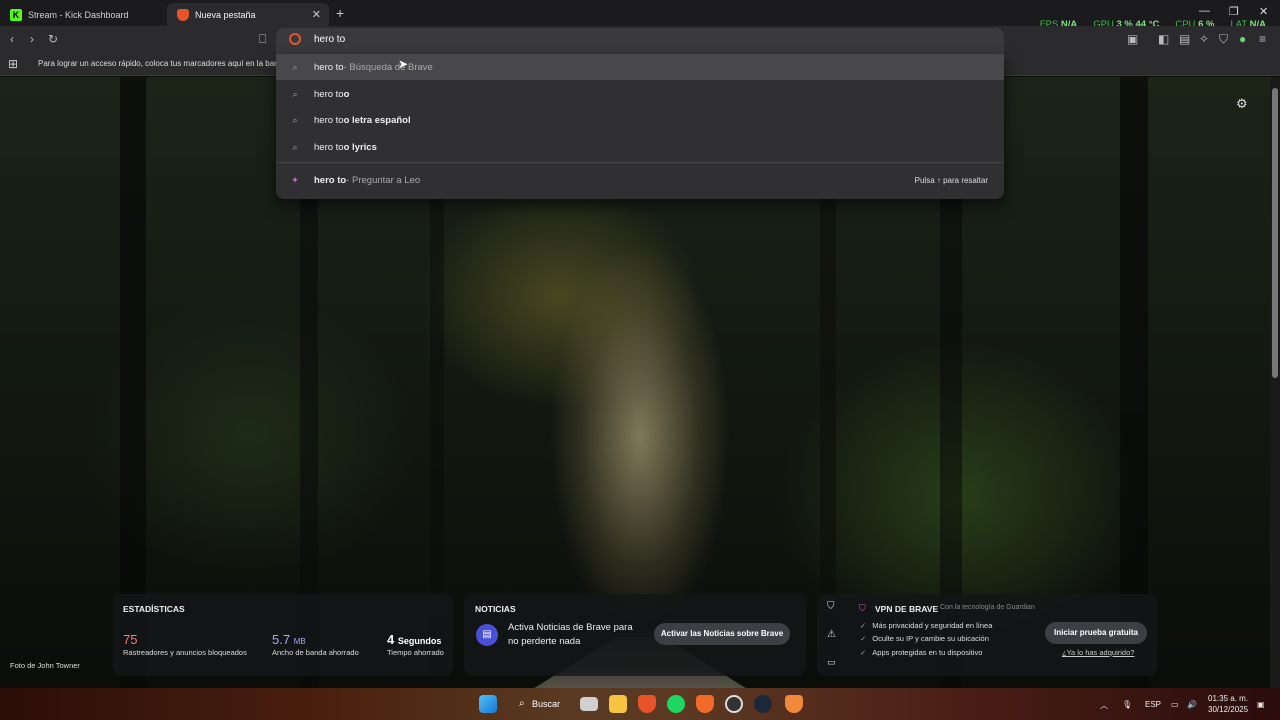  I want to click on news-icon: ▤, so click(487, 635).